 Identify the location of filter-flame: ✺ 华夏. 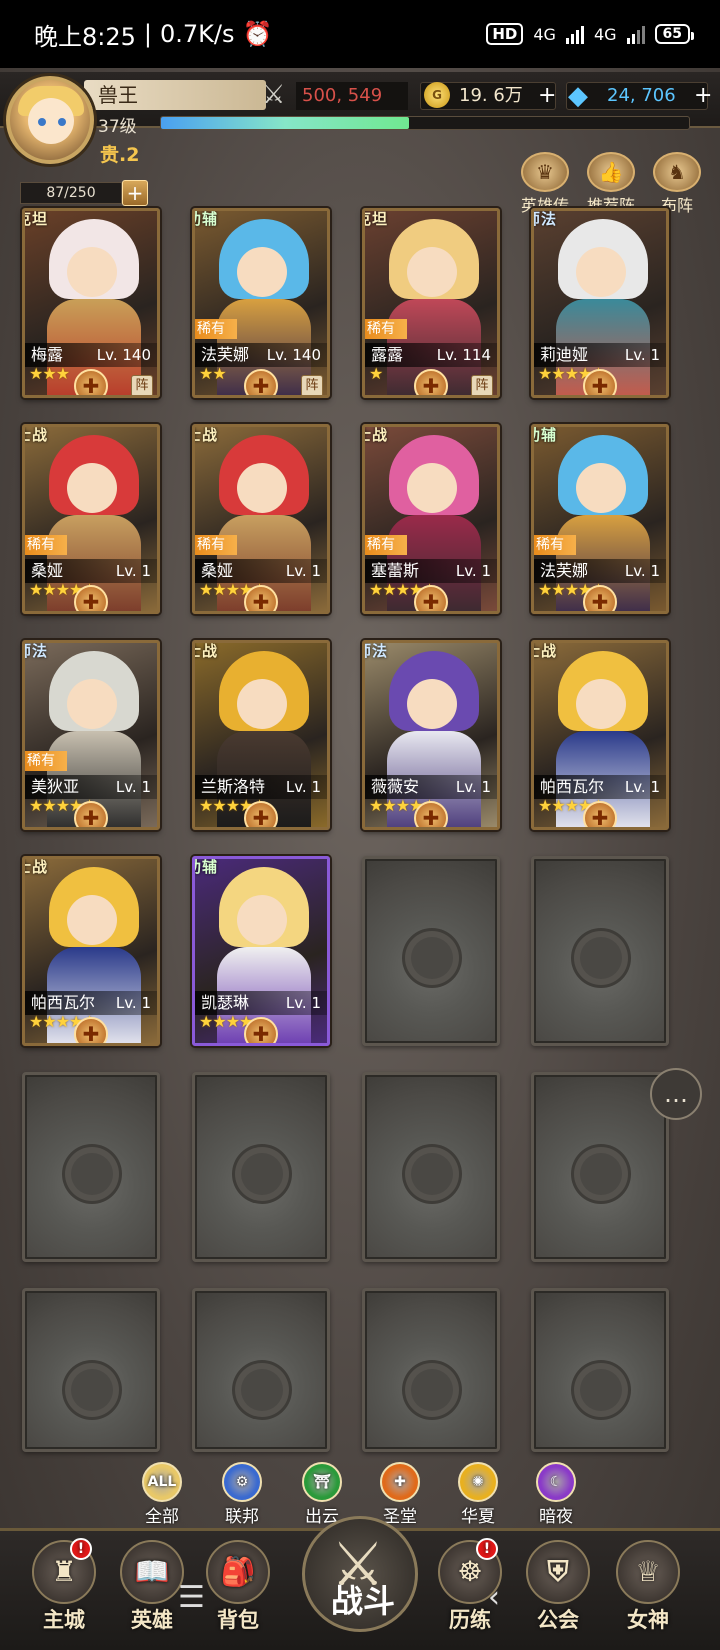
(478, 1494).